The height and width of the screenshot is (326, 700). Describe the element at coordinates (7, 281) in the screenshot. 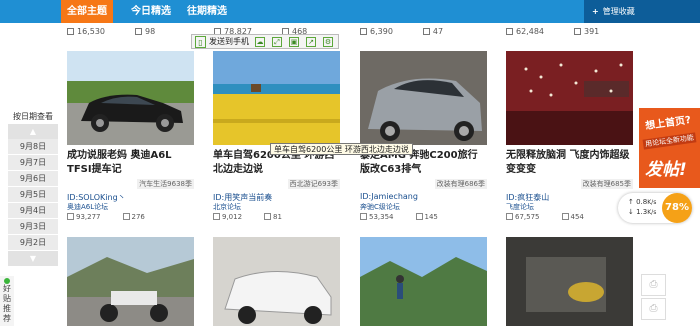

I see `online-dot-icon` at that location.